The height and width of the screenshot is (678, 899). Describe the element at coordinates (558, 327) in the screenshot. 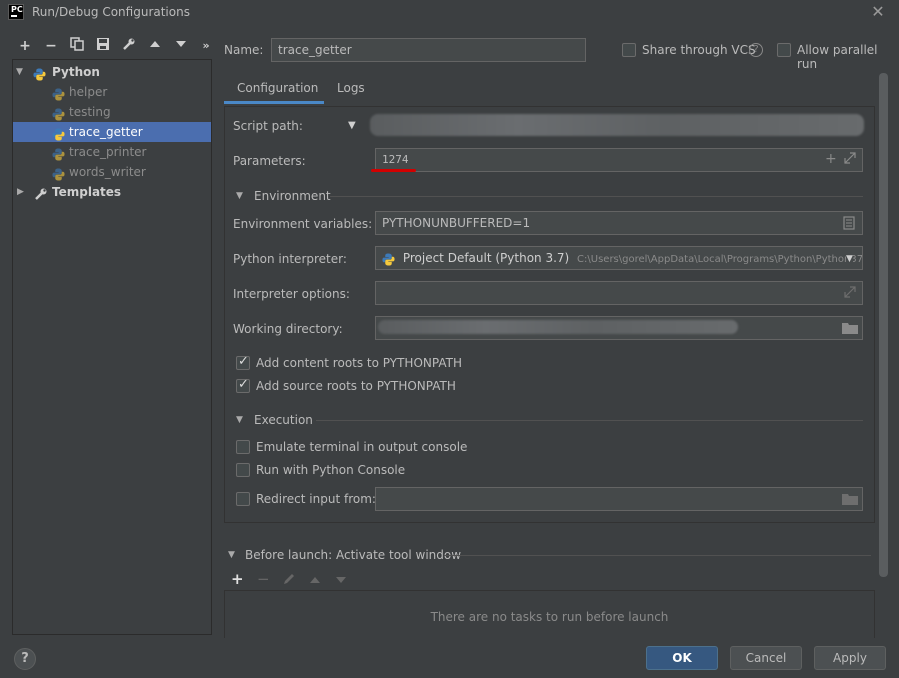

I see `working-dir-redacted` at that location.